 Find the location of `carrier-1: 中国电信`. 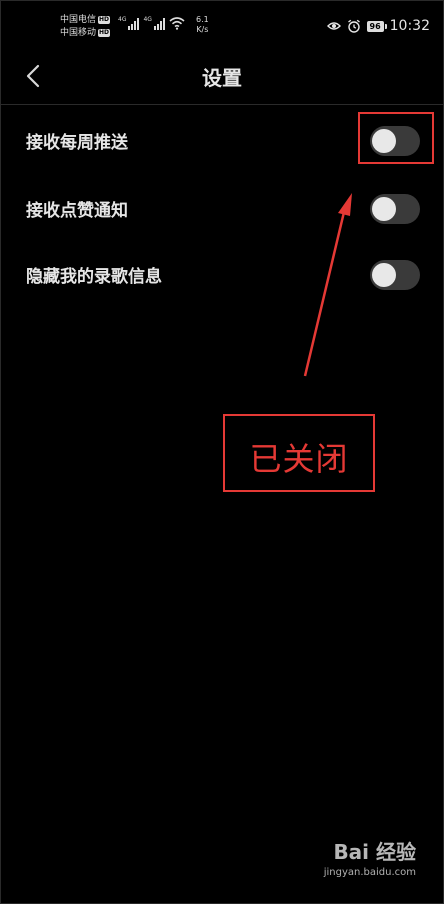

carrier-1: 中国电信 is located at coordinates (78, 20).